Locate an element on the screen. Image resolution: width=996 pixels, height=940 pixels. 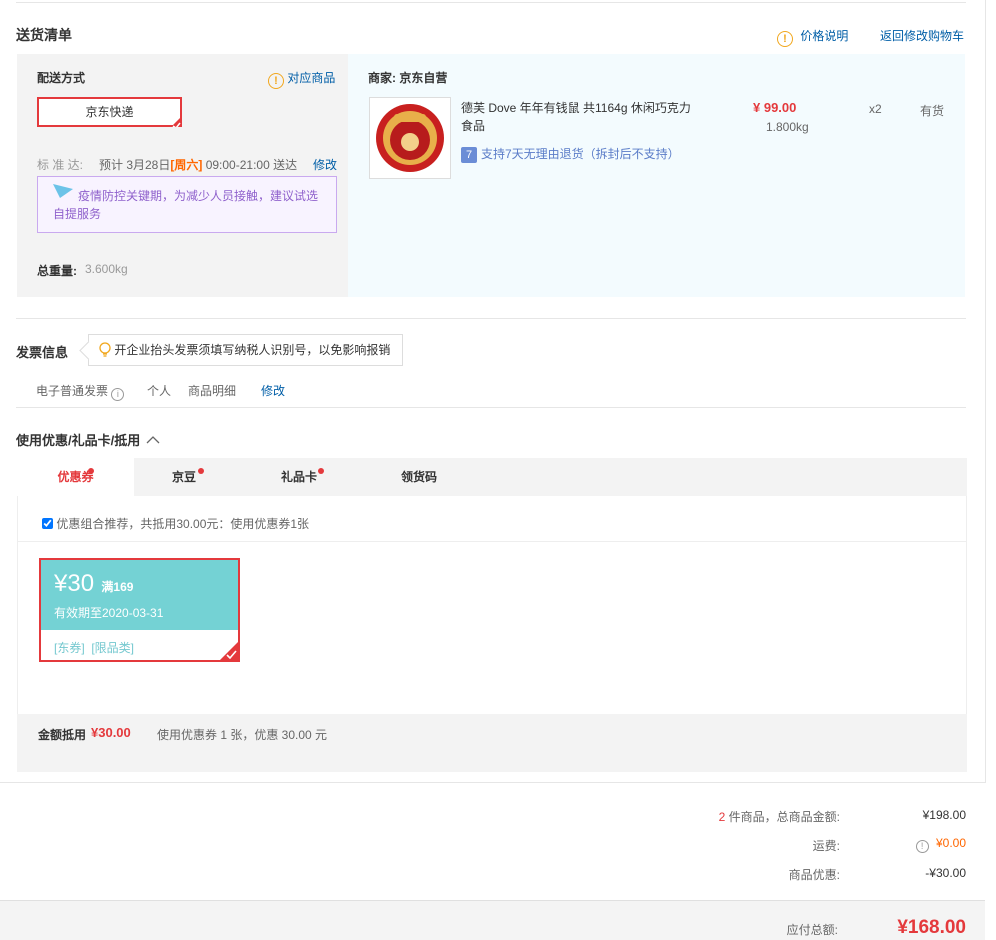
corresponding-goods-link: ! 对应商品 is located at coordinates (301, 79).